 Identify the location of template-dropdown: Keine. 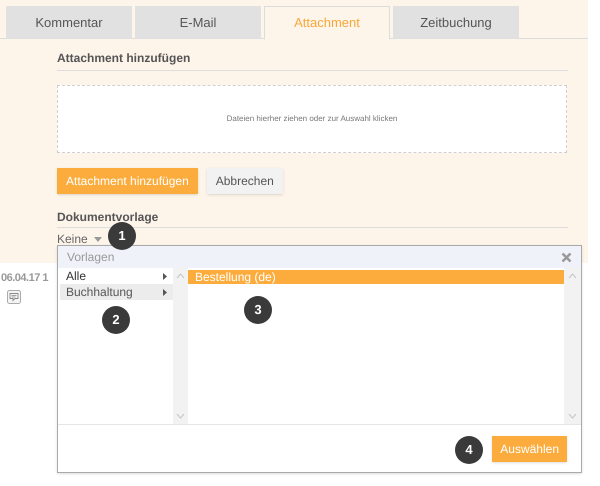
(72, 239).